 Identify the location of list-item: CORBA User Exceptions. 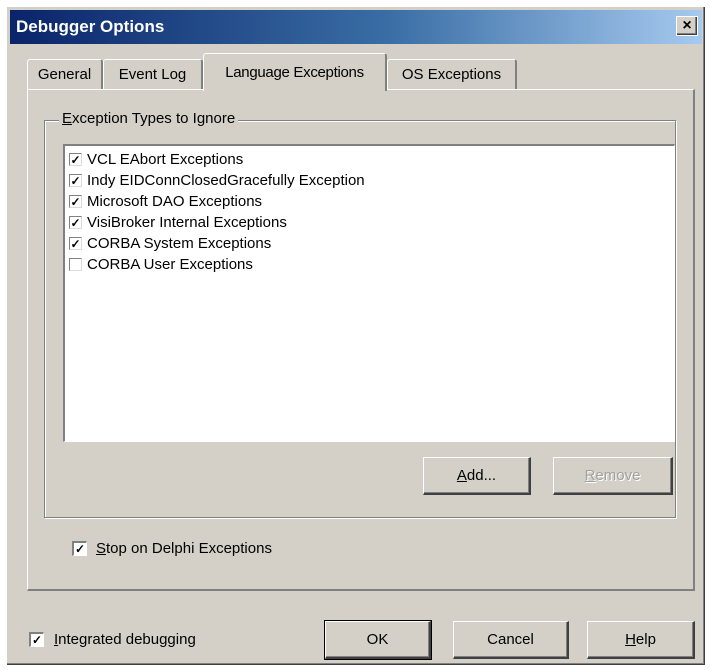
(369, 264).